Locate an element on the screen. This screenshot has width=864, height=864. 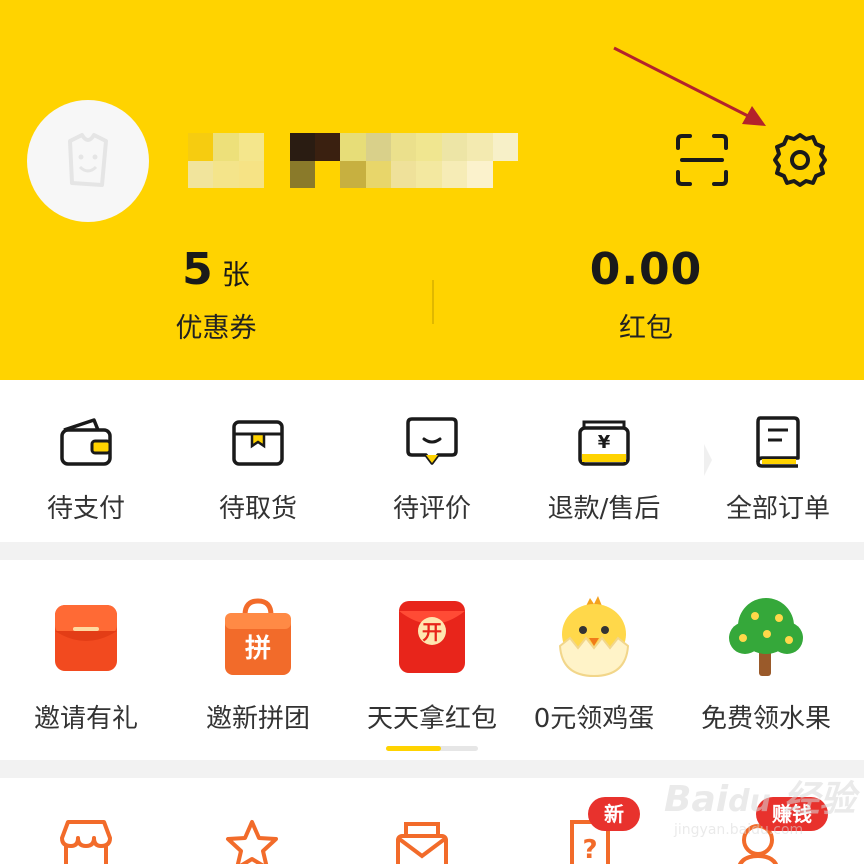
gear-icon is located at coordinates (800, 160).